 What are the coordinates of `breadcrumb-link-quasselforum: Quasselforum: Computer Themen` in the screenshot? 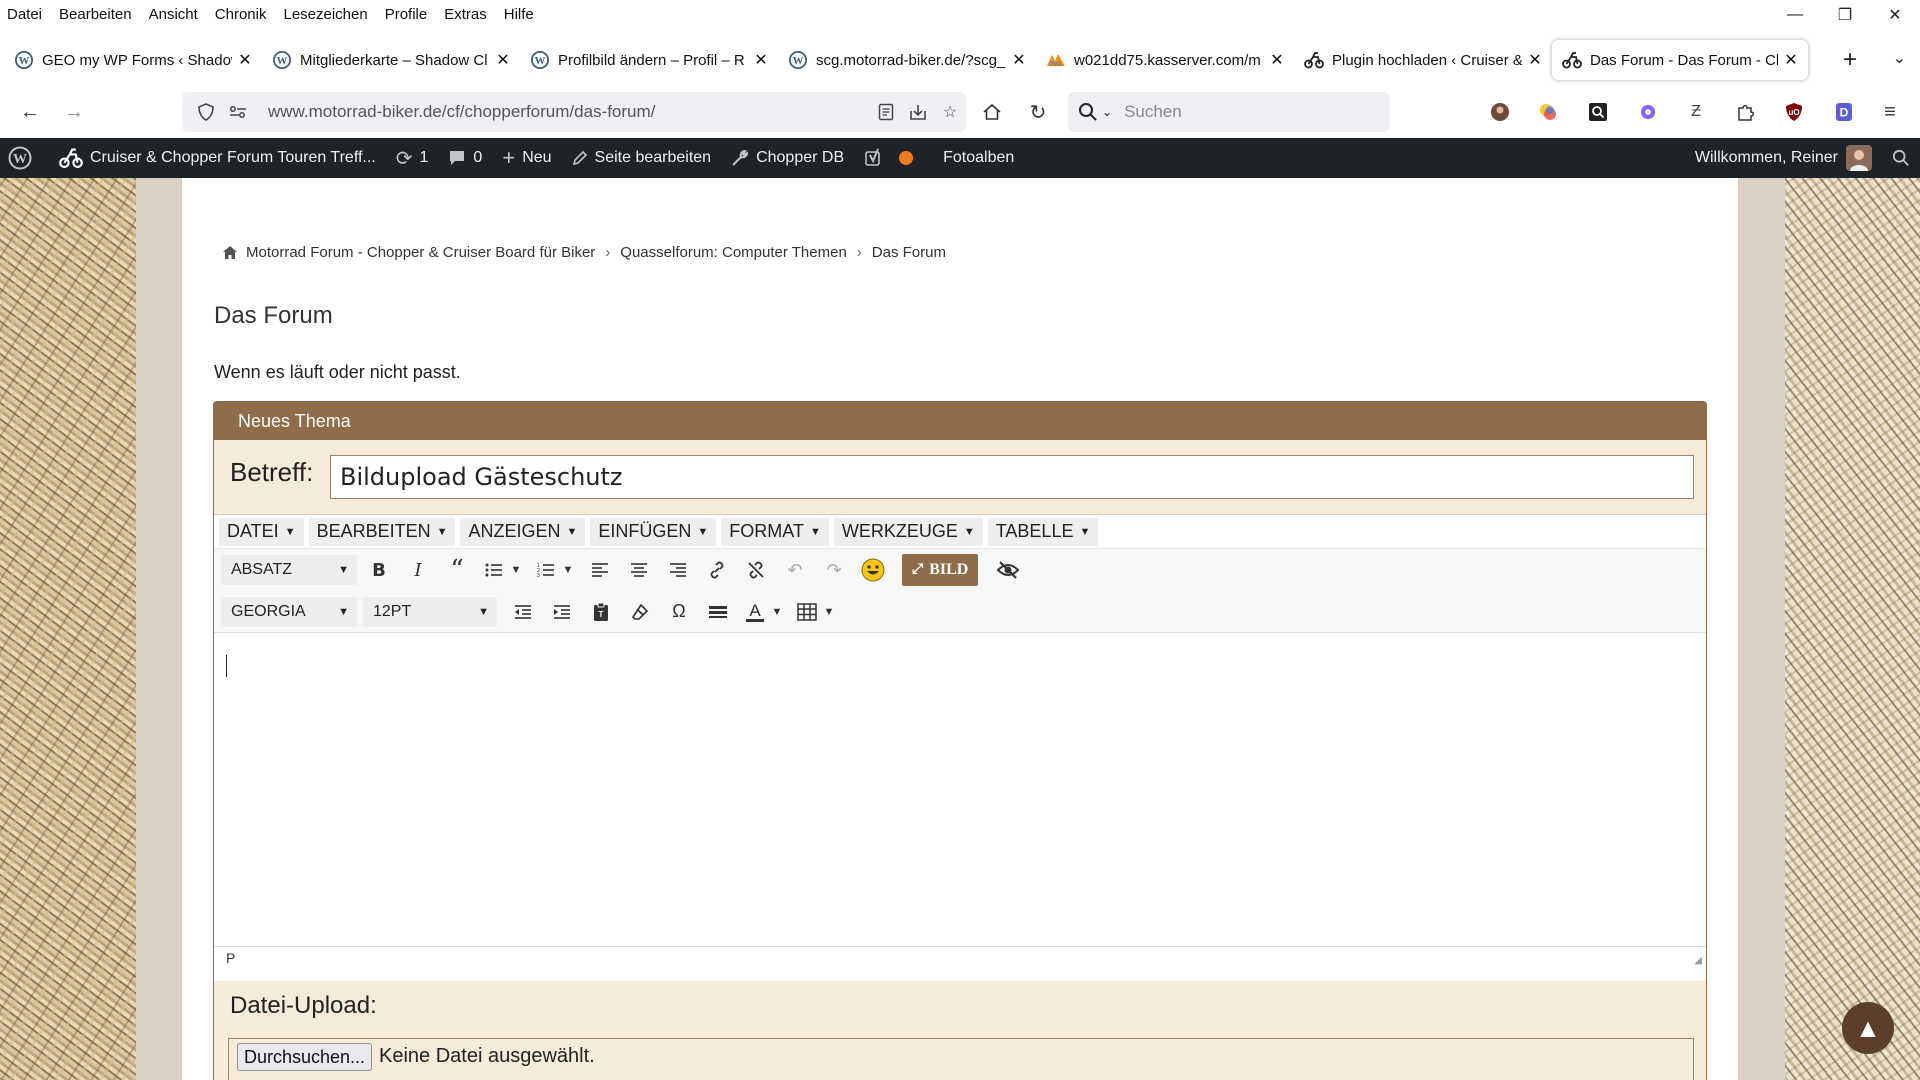 It's located at (733, 252).